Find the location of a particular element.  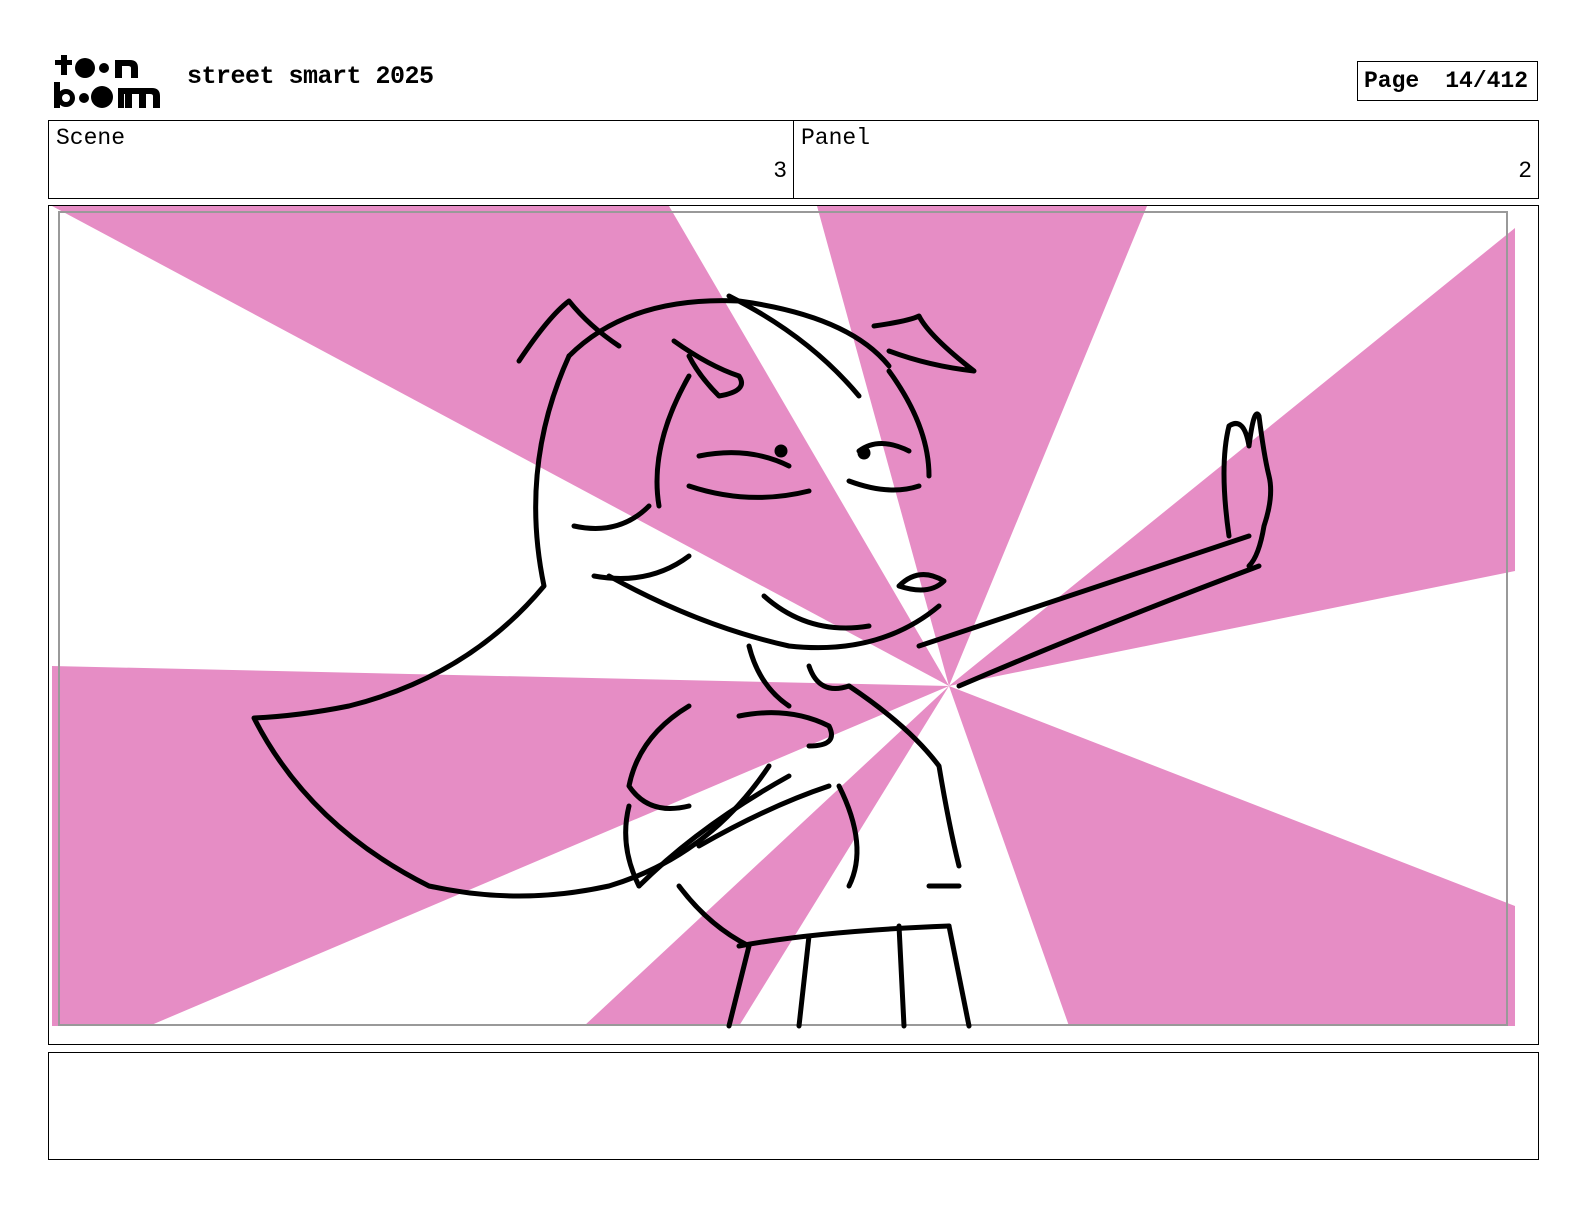

panel-label: Panel is located at coordinates (836, 138).